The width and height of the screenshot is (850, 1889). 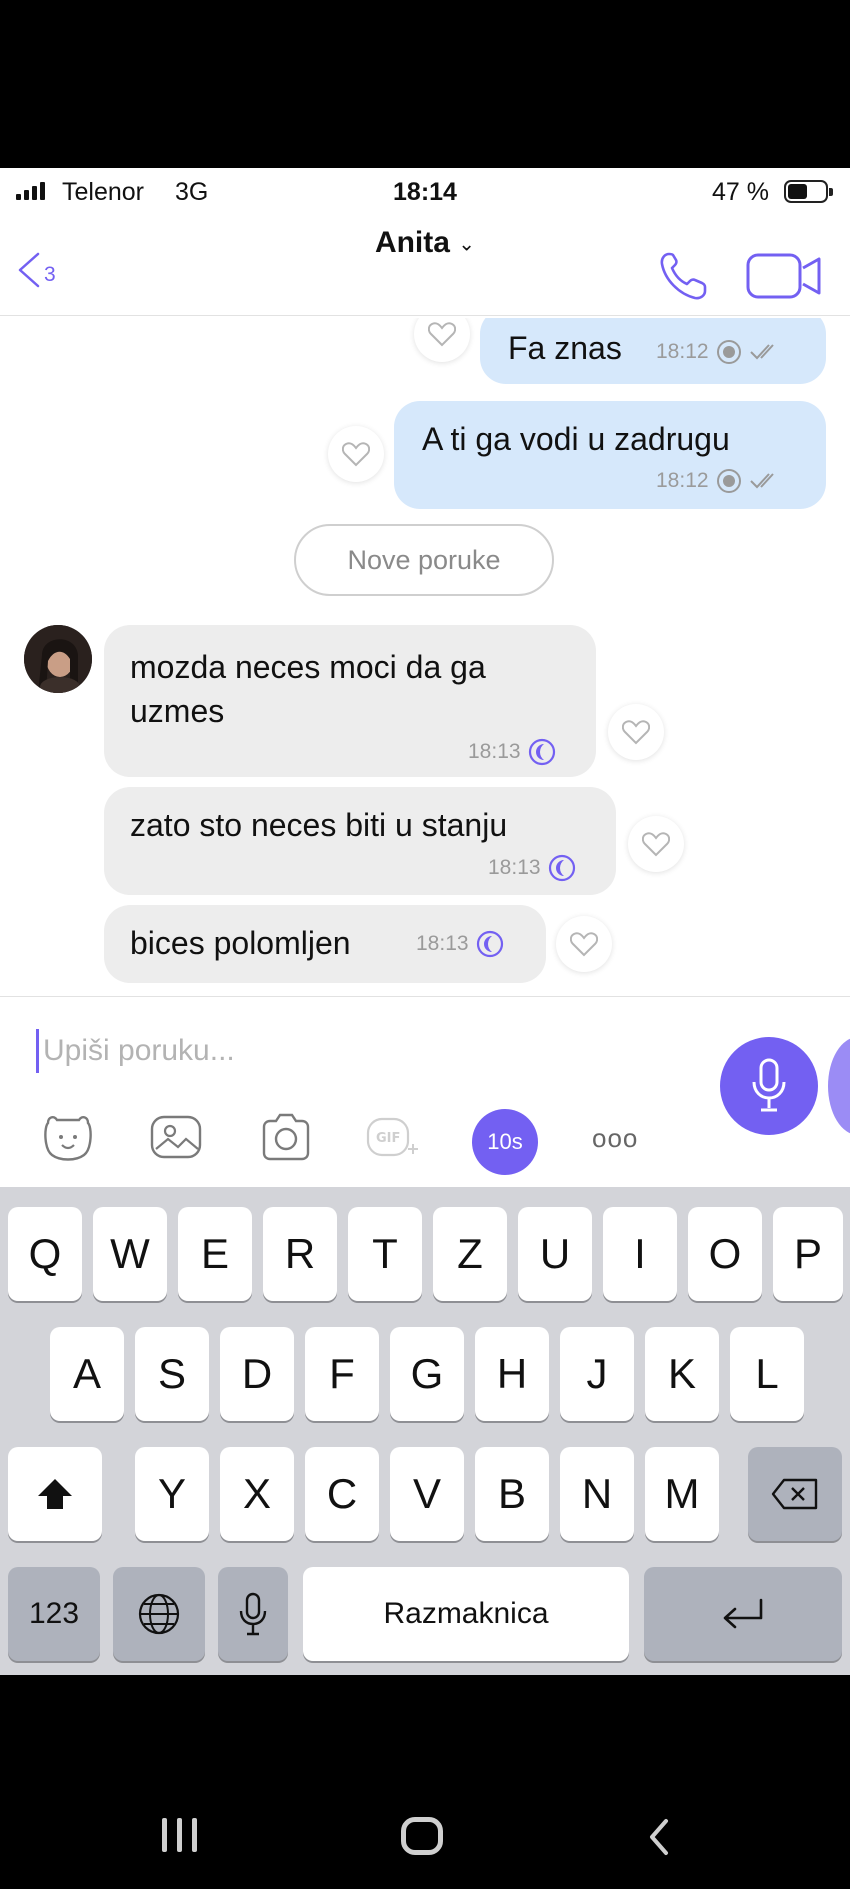 I want to click on timer-button: 10s, so click(x=505, y=1142).